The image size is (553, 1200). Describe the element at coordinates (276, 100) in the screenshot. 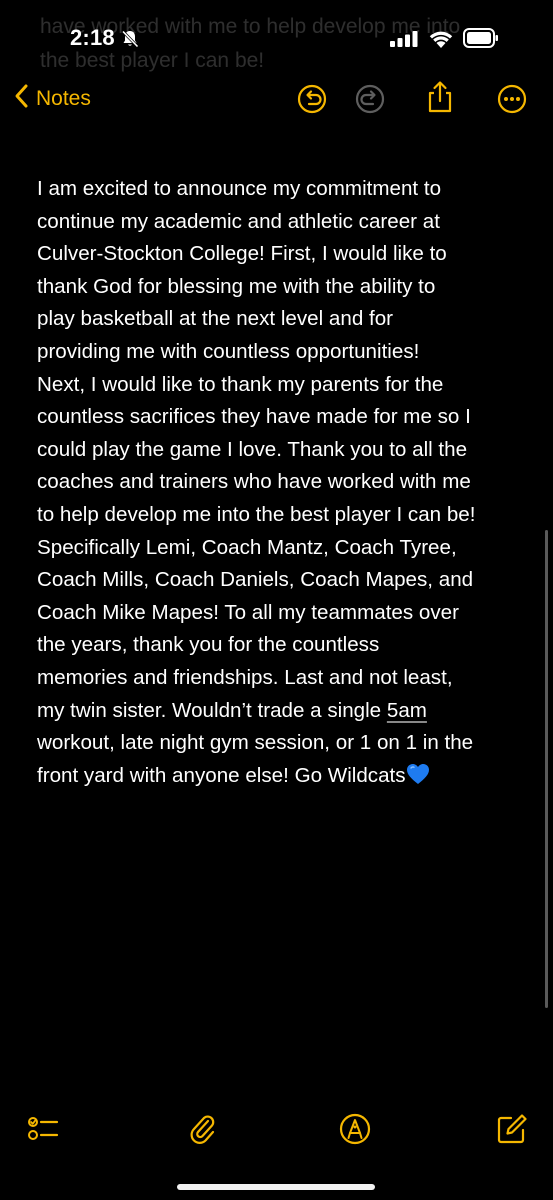

I see `navigation-bar: Notes` at that location.